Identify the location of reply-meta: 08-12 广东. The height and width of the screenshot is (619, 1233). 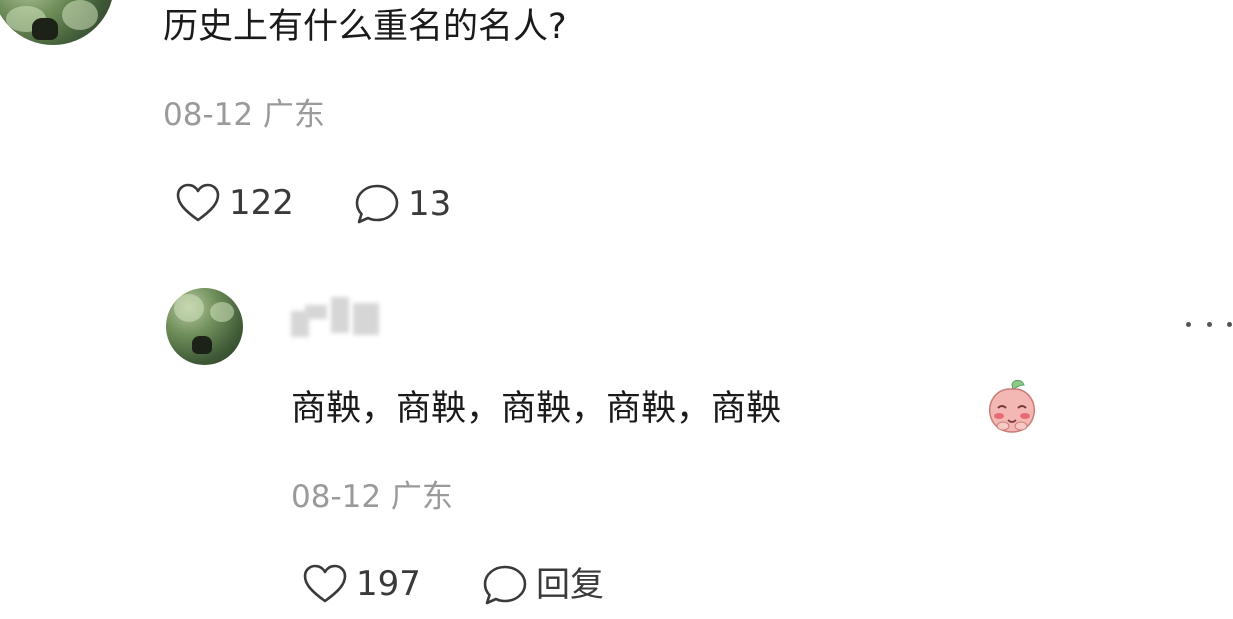
(372, 497).